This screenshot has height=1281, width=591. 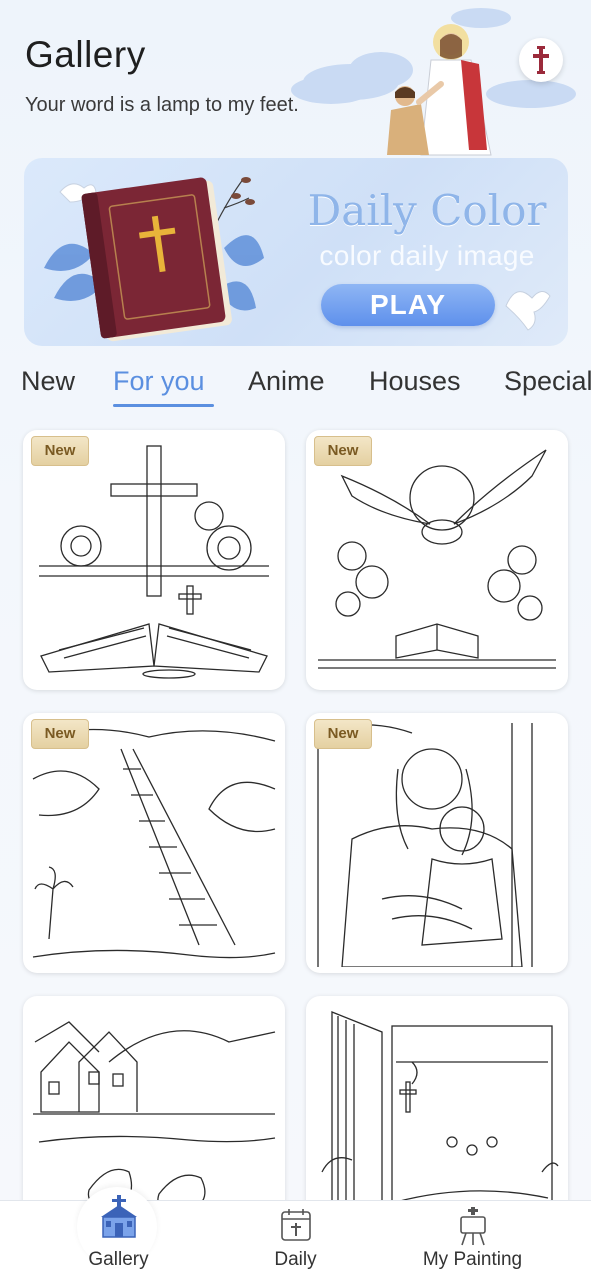 I want to click on page-title: Gallery, so click(x=85, y=54).